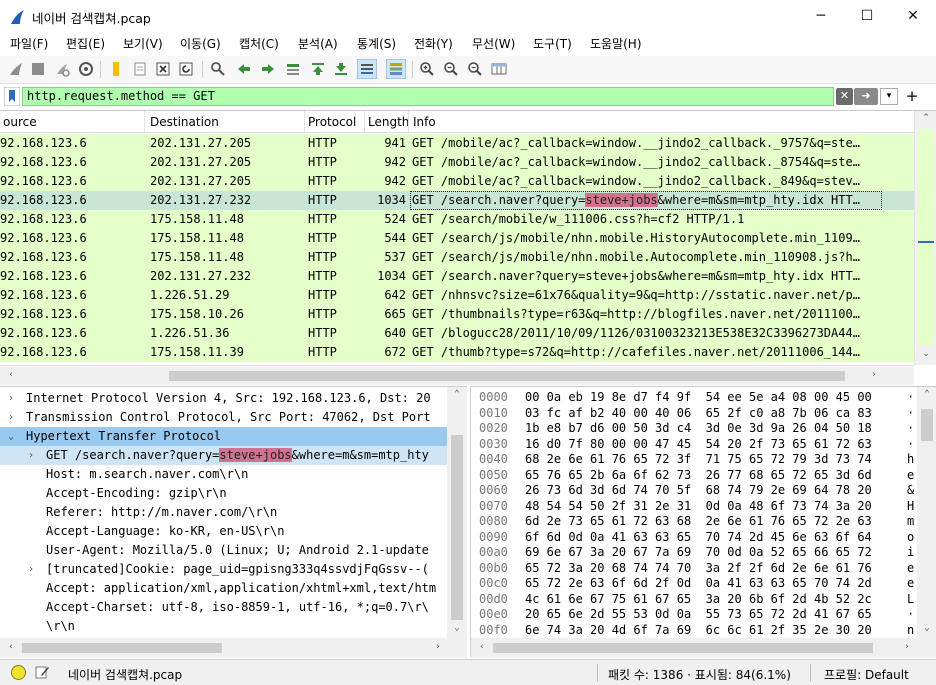  What do you see at coordinates (218, 69) in the screenshot?
I see `find-packet-icon` at bounding box center [218, 69].